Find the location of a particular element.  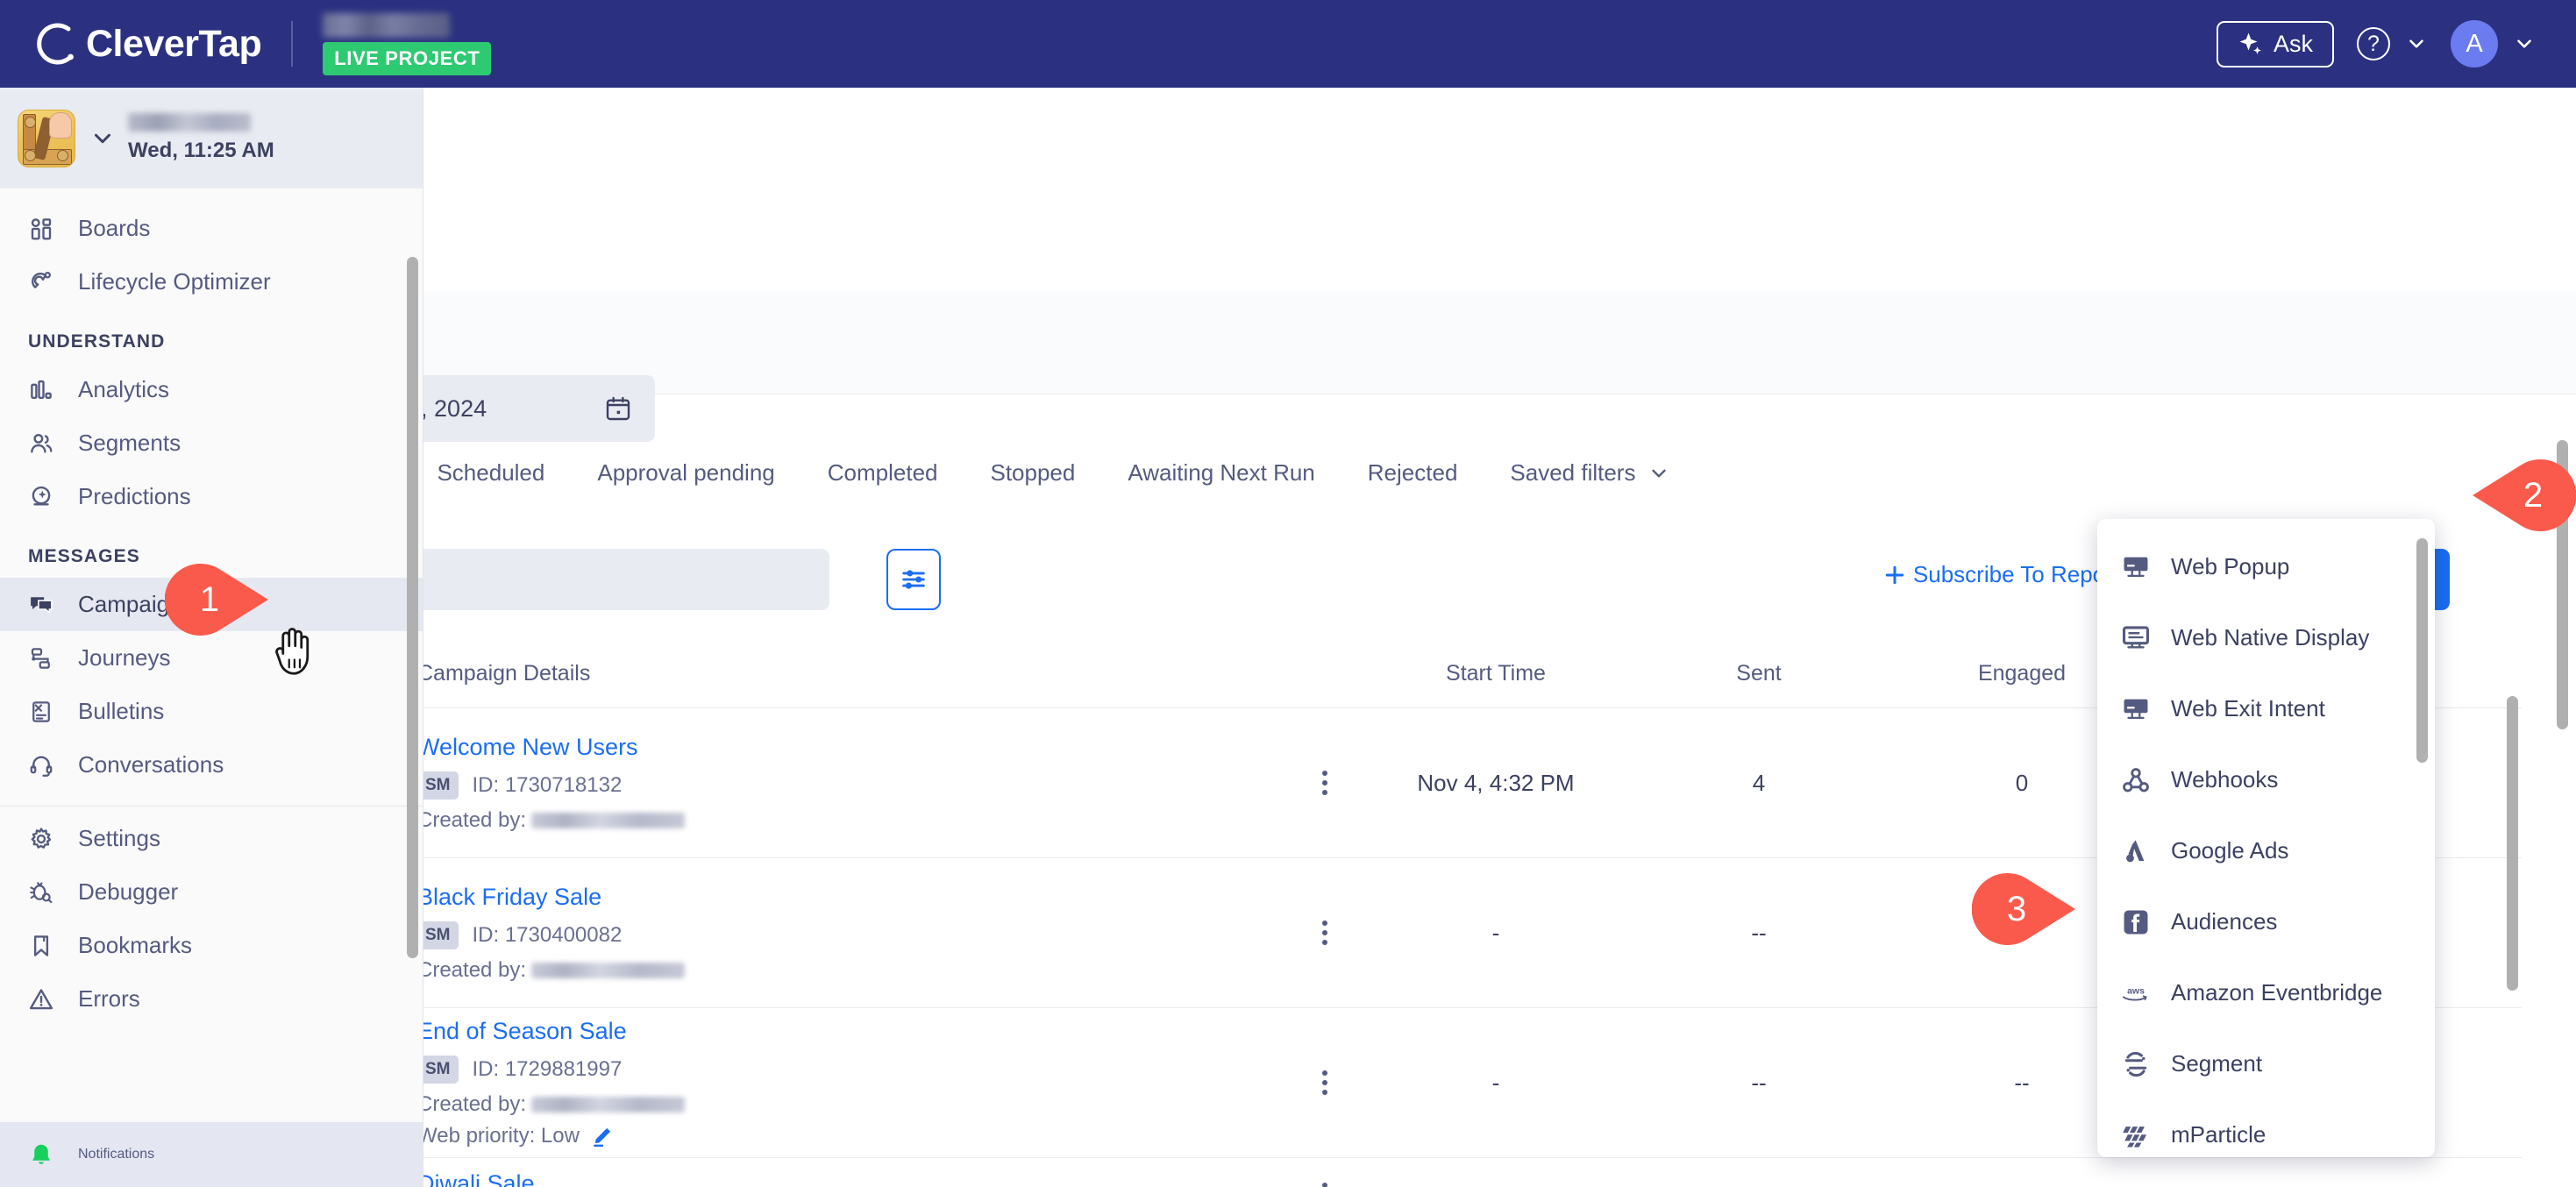

menu-item-label: Webhooks is located at coordinates (2225, 779).